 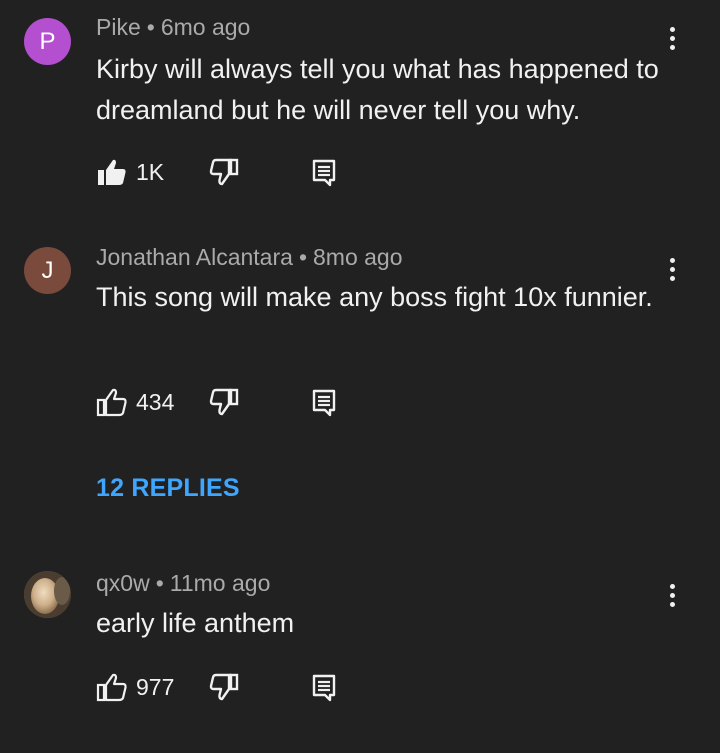 What do you see at coordinates (168, 488) in the screenshot?
I see `view-replies-link: 12 REPLIES` at bounding box center [168, 488].